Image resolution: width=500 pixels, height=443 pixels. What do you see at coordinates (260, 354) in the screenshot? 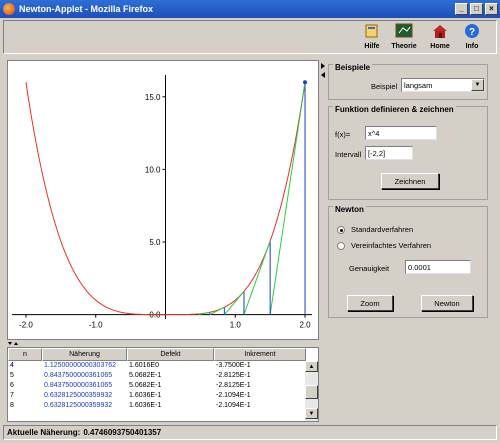
I see `column-header-inkrement: Inkrement` at bounding box center [260, 354].